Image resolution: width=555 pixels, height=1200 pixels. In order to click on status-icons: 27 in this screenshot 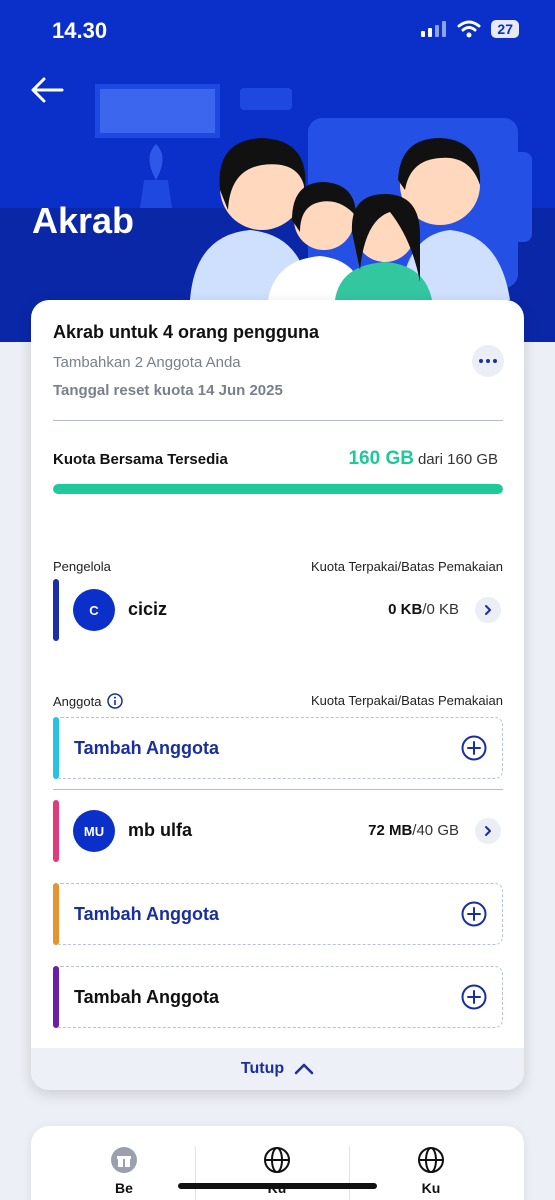, I will do `click(470, 29)`.